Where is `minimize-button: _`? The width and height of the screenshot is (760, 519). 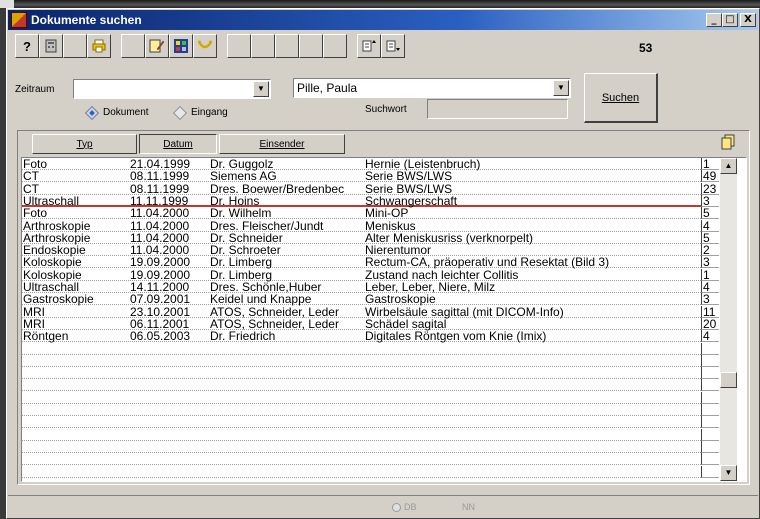
minimize-button: _ is located at coordinates (714, 20).